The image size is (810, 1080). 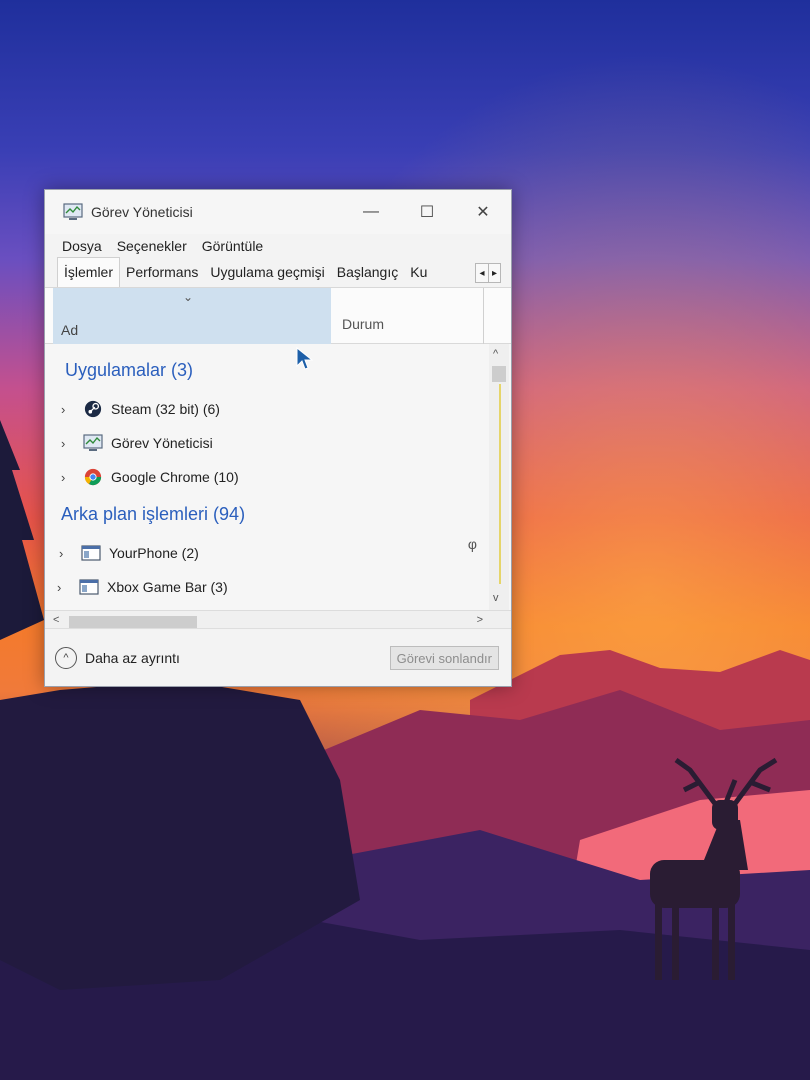 What do you see at coordinates (175, 477) in the screenshot?
I see `process-name: Google Chrome (10)` at bounding box center [175, 477].